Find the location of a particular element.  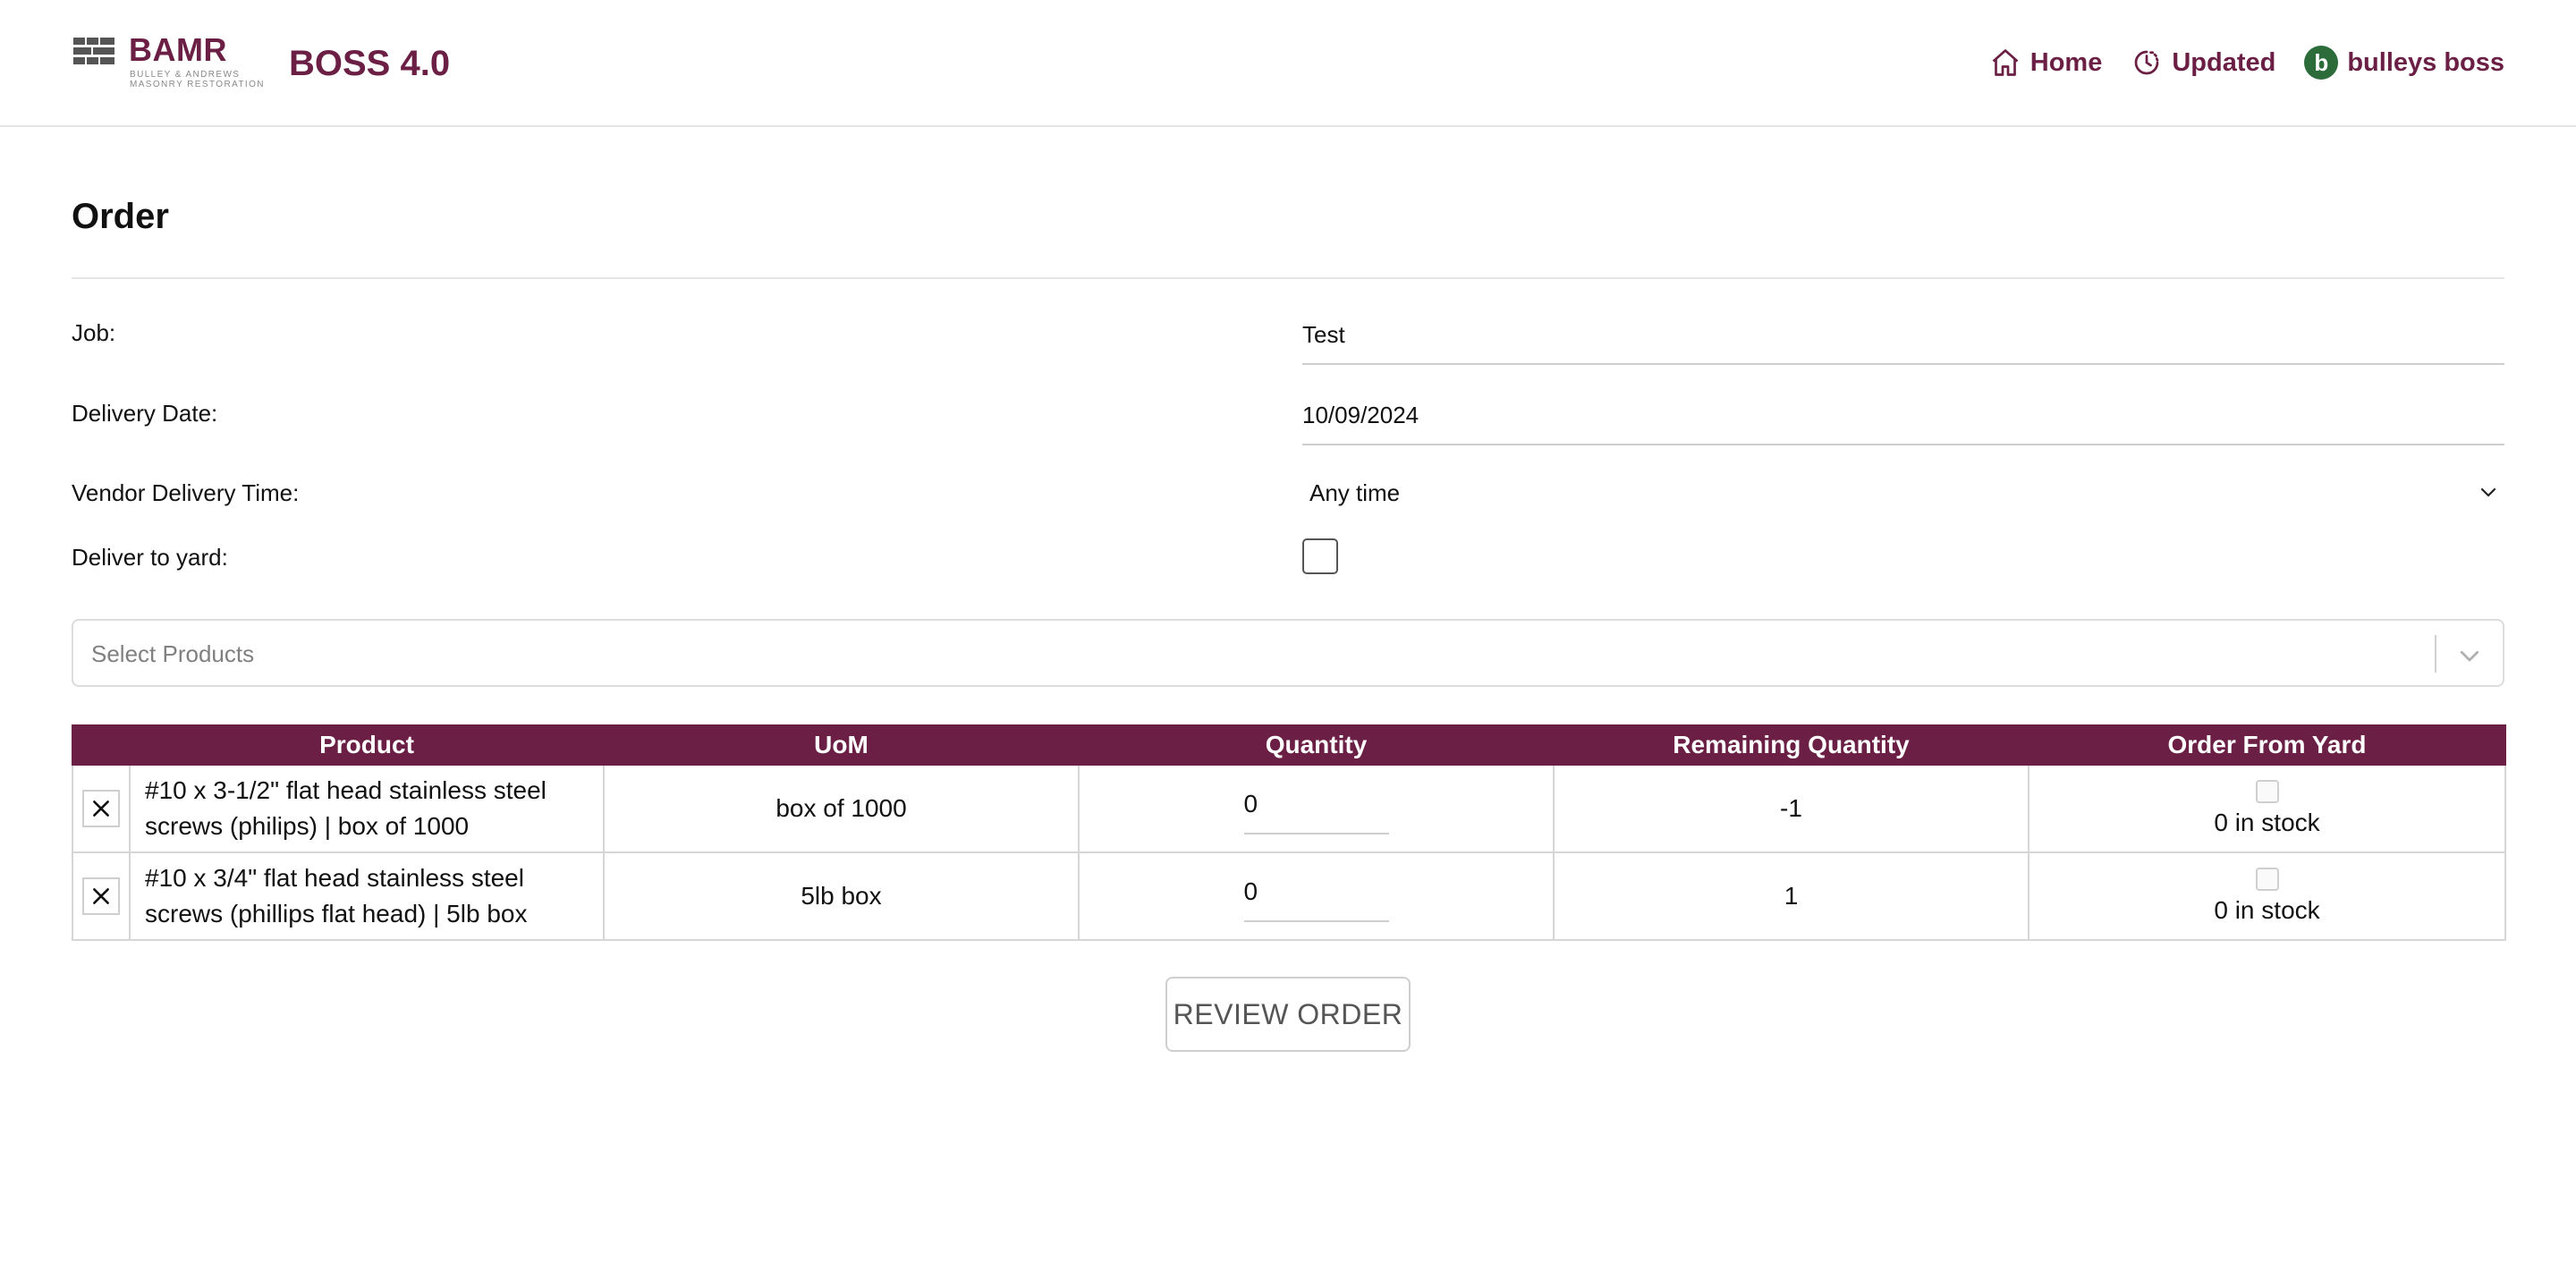

column-header-product: Product is located at coordinates (367, 745).